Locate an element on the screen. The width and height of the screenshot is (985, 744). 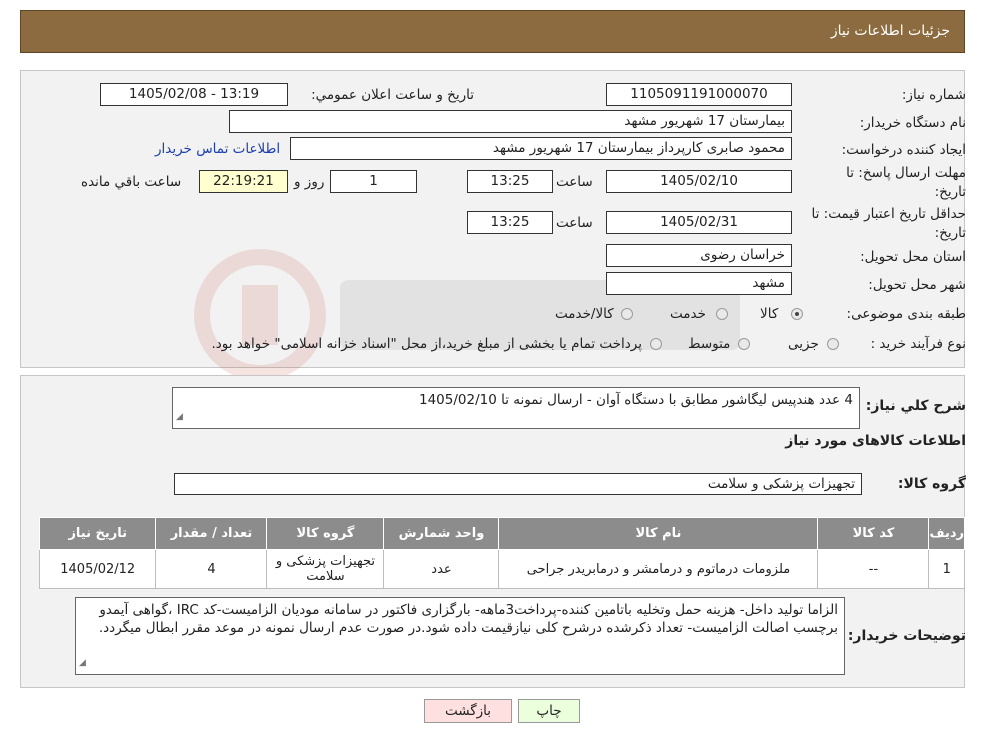
cell-goods-code: -- is located at coordinates (873, 569).